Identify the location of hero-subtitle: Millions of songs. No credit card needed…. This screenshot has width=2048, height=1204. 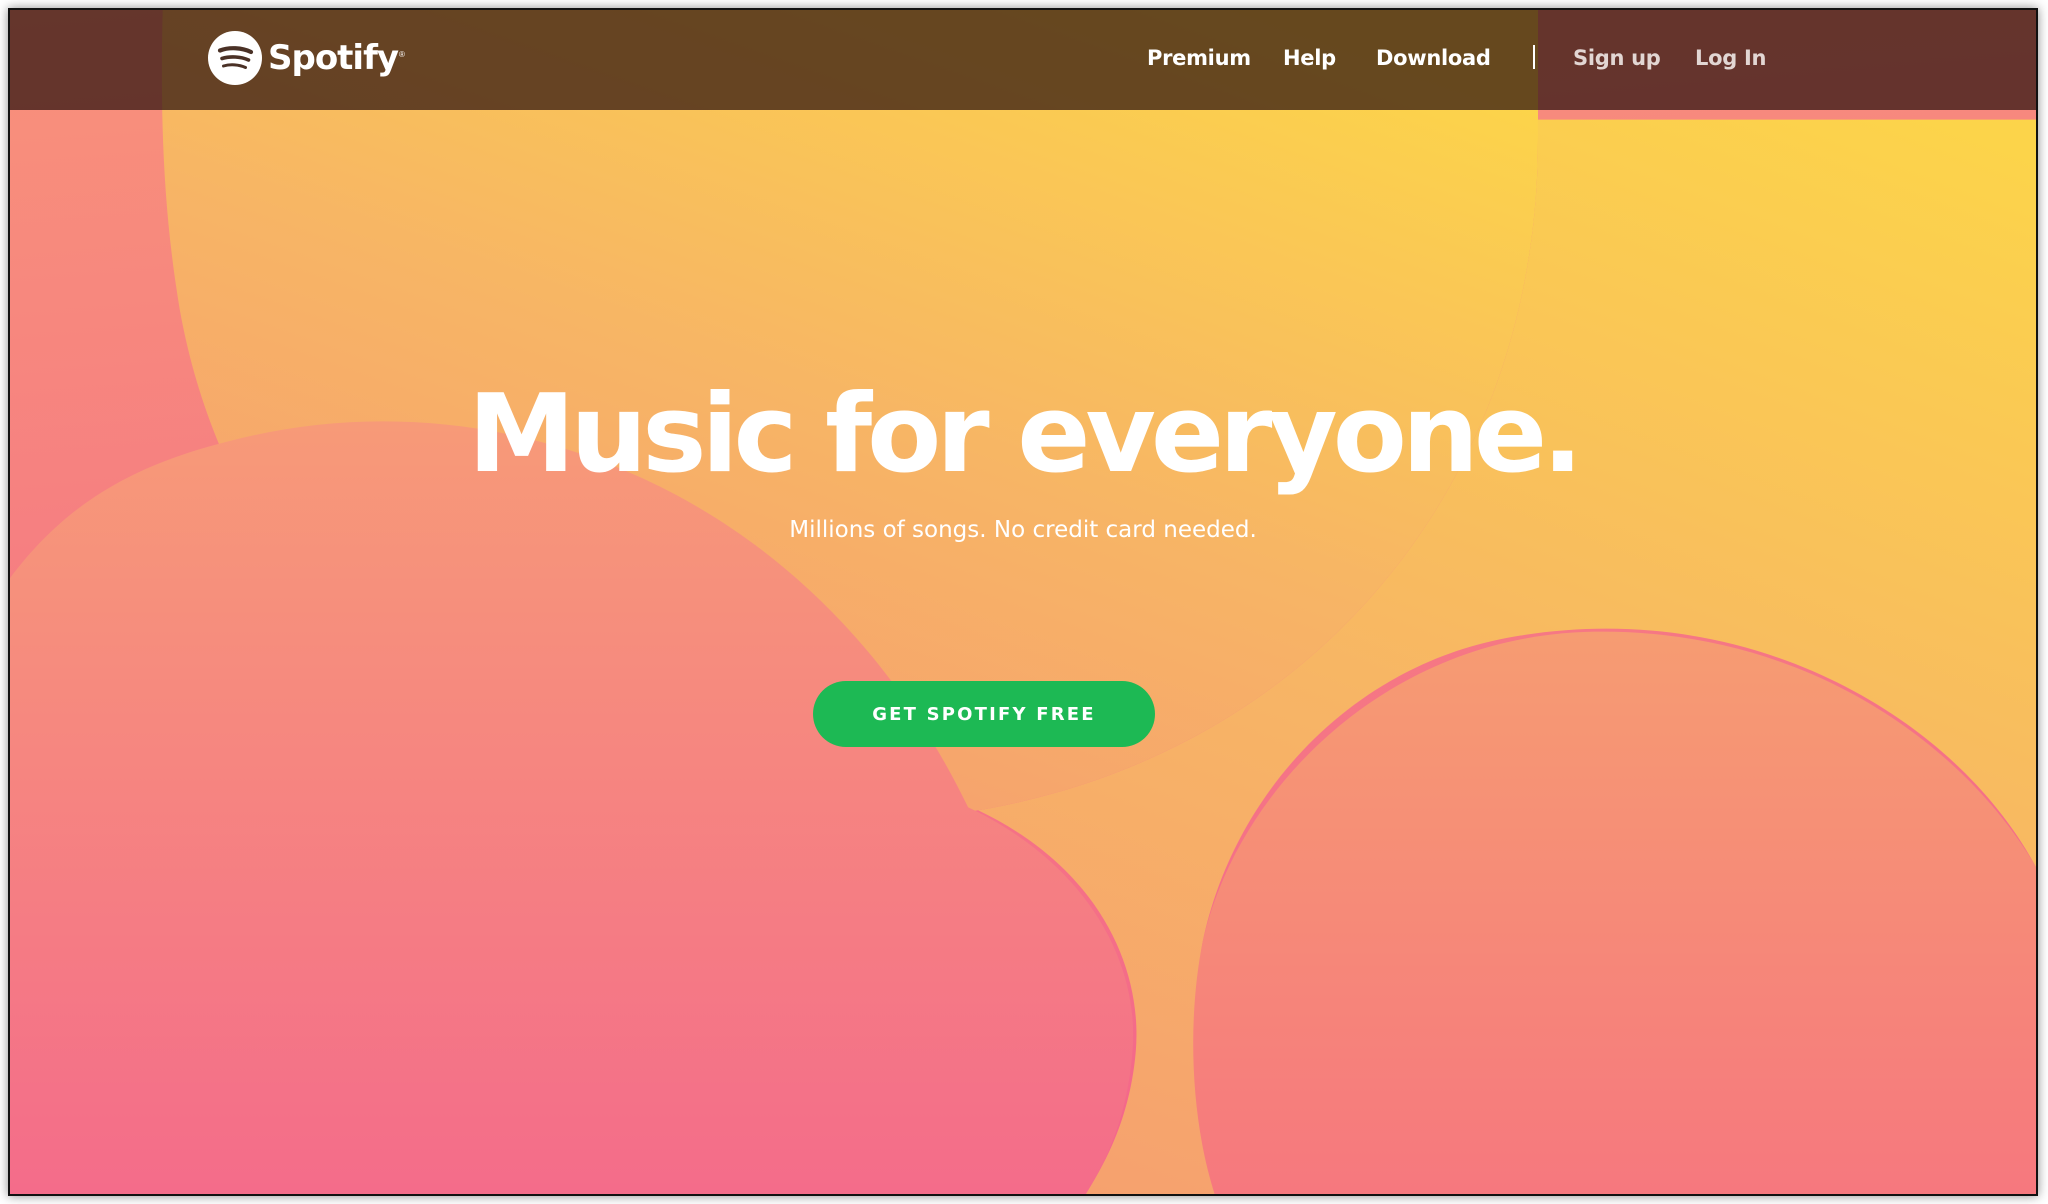
(1023, 530).